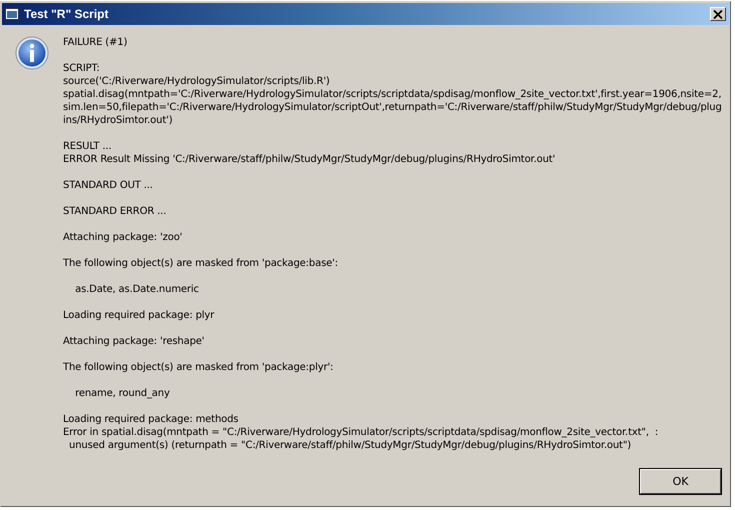 The width and height of the screenshot is (735, 510). I want to click on message-line: Attaching package: 'reshape', so click(134, 341).